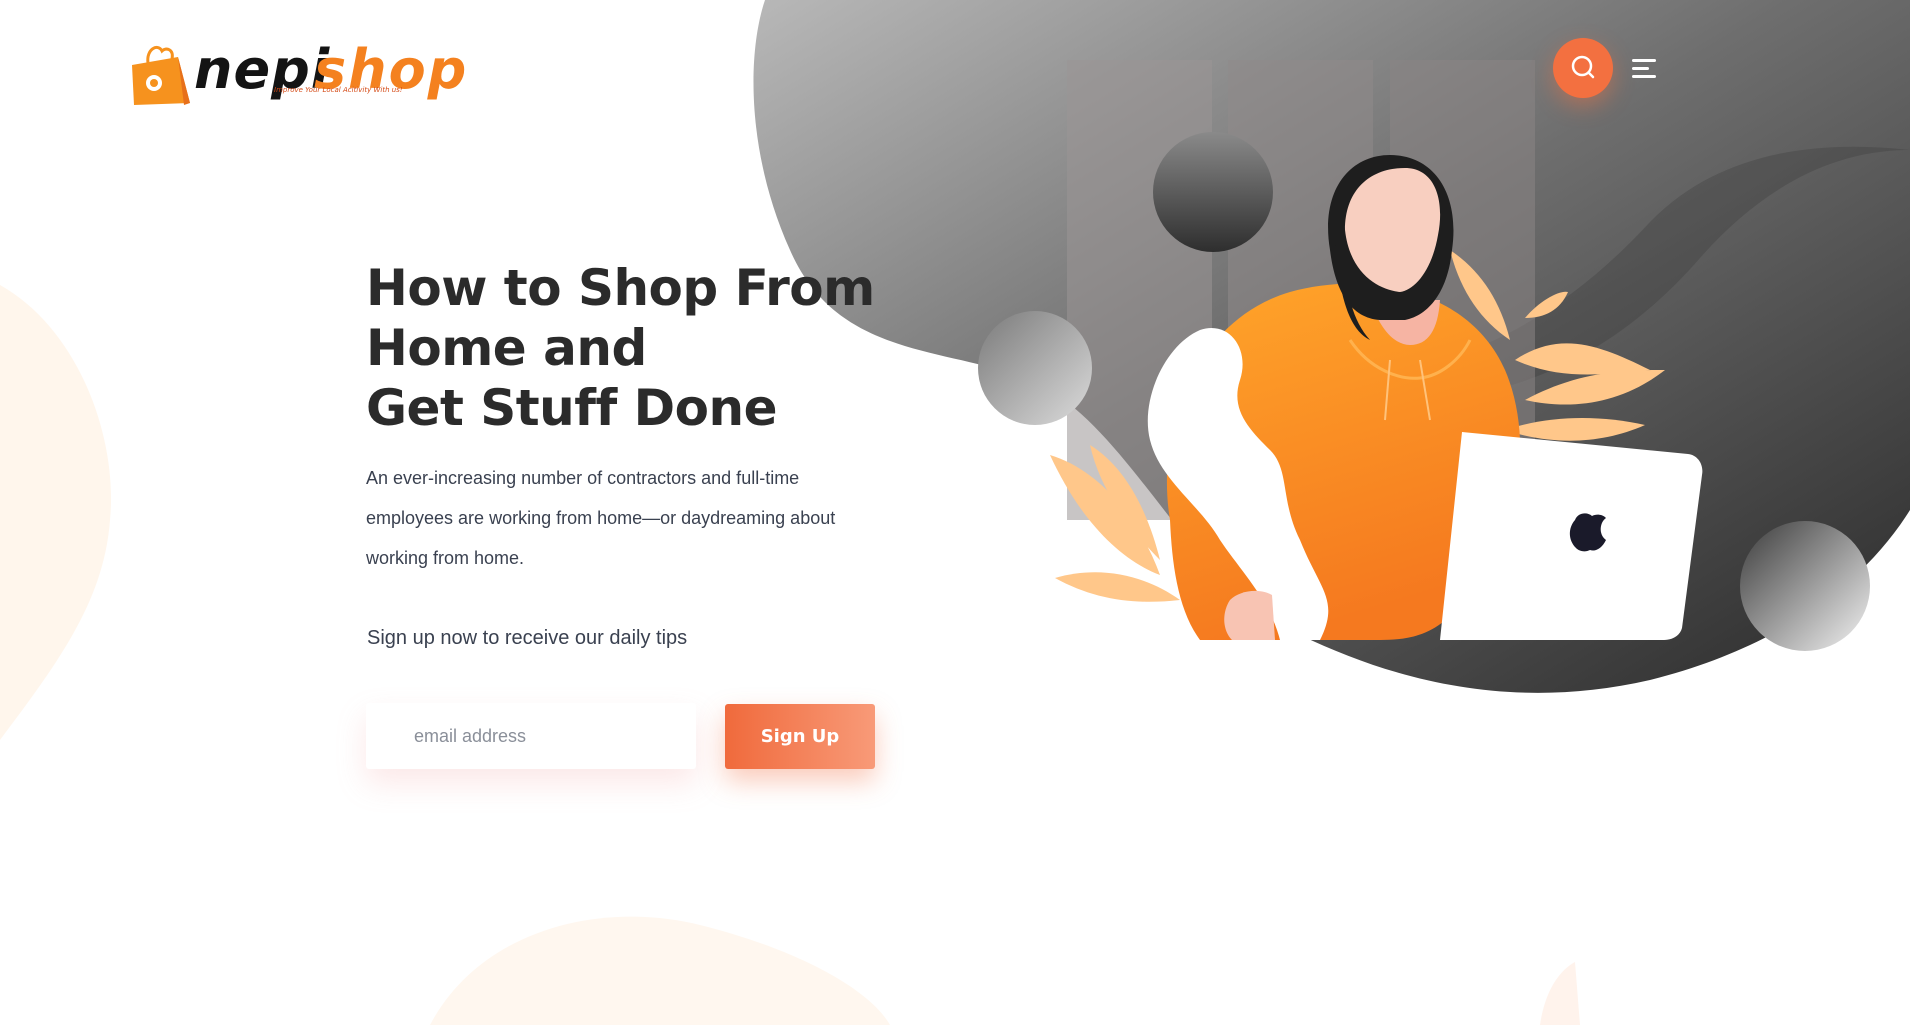 Image resolution: width=1910 pixels, height=1025 pixels. Describe the element at coordinates (620, 288) in the screenshot. I see `hero-title-line-1: How to Shop From` at that location.